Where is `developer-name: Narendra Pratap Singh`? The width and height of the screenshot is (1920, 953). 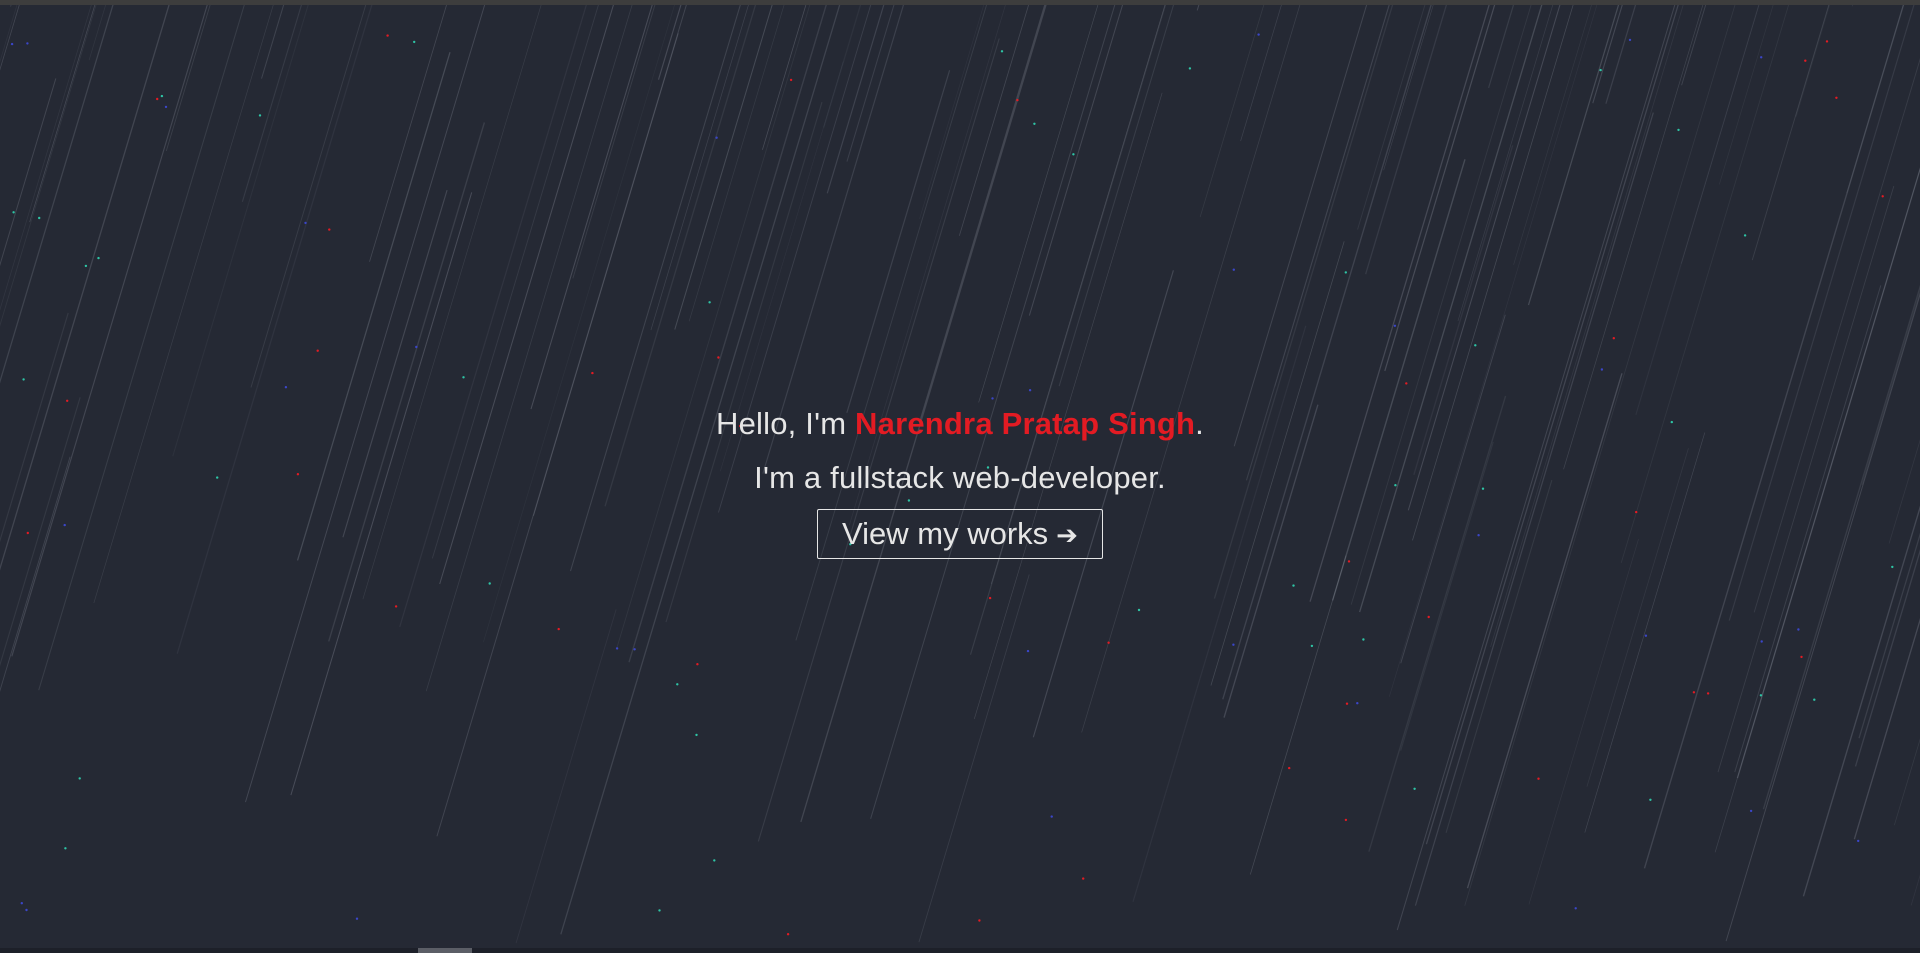 developer-name: Narendra Pratap Singh is located at coordinates (1025, 423).